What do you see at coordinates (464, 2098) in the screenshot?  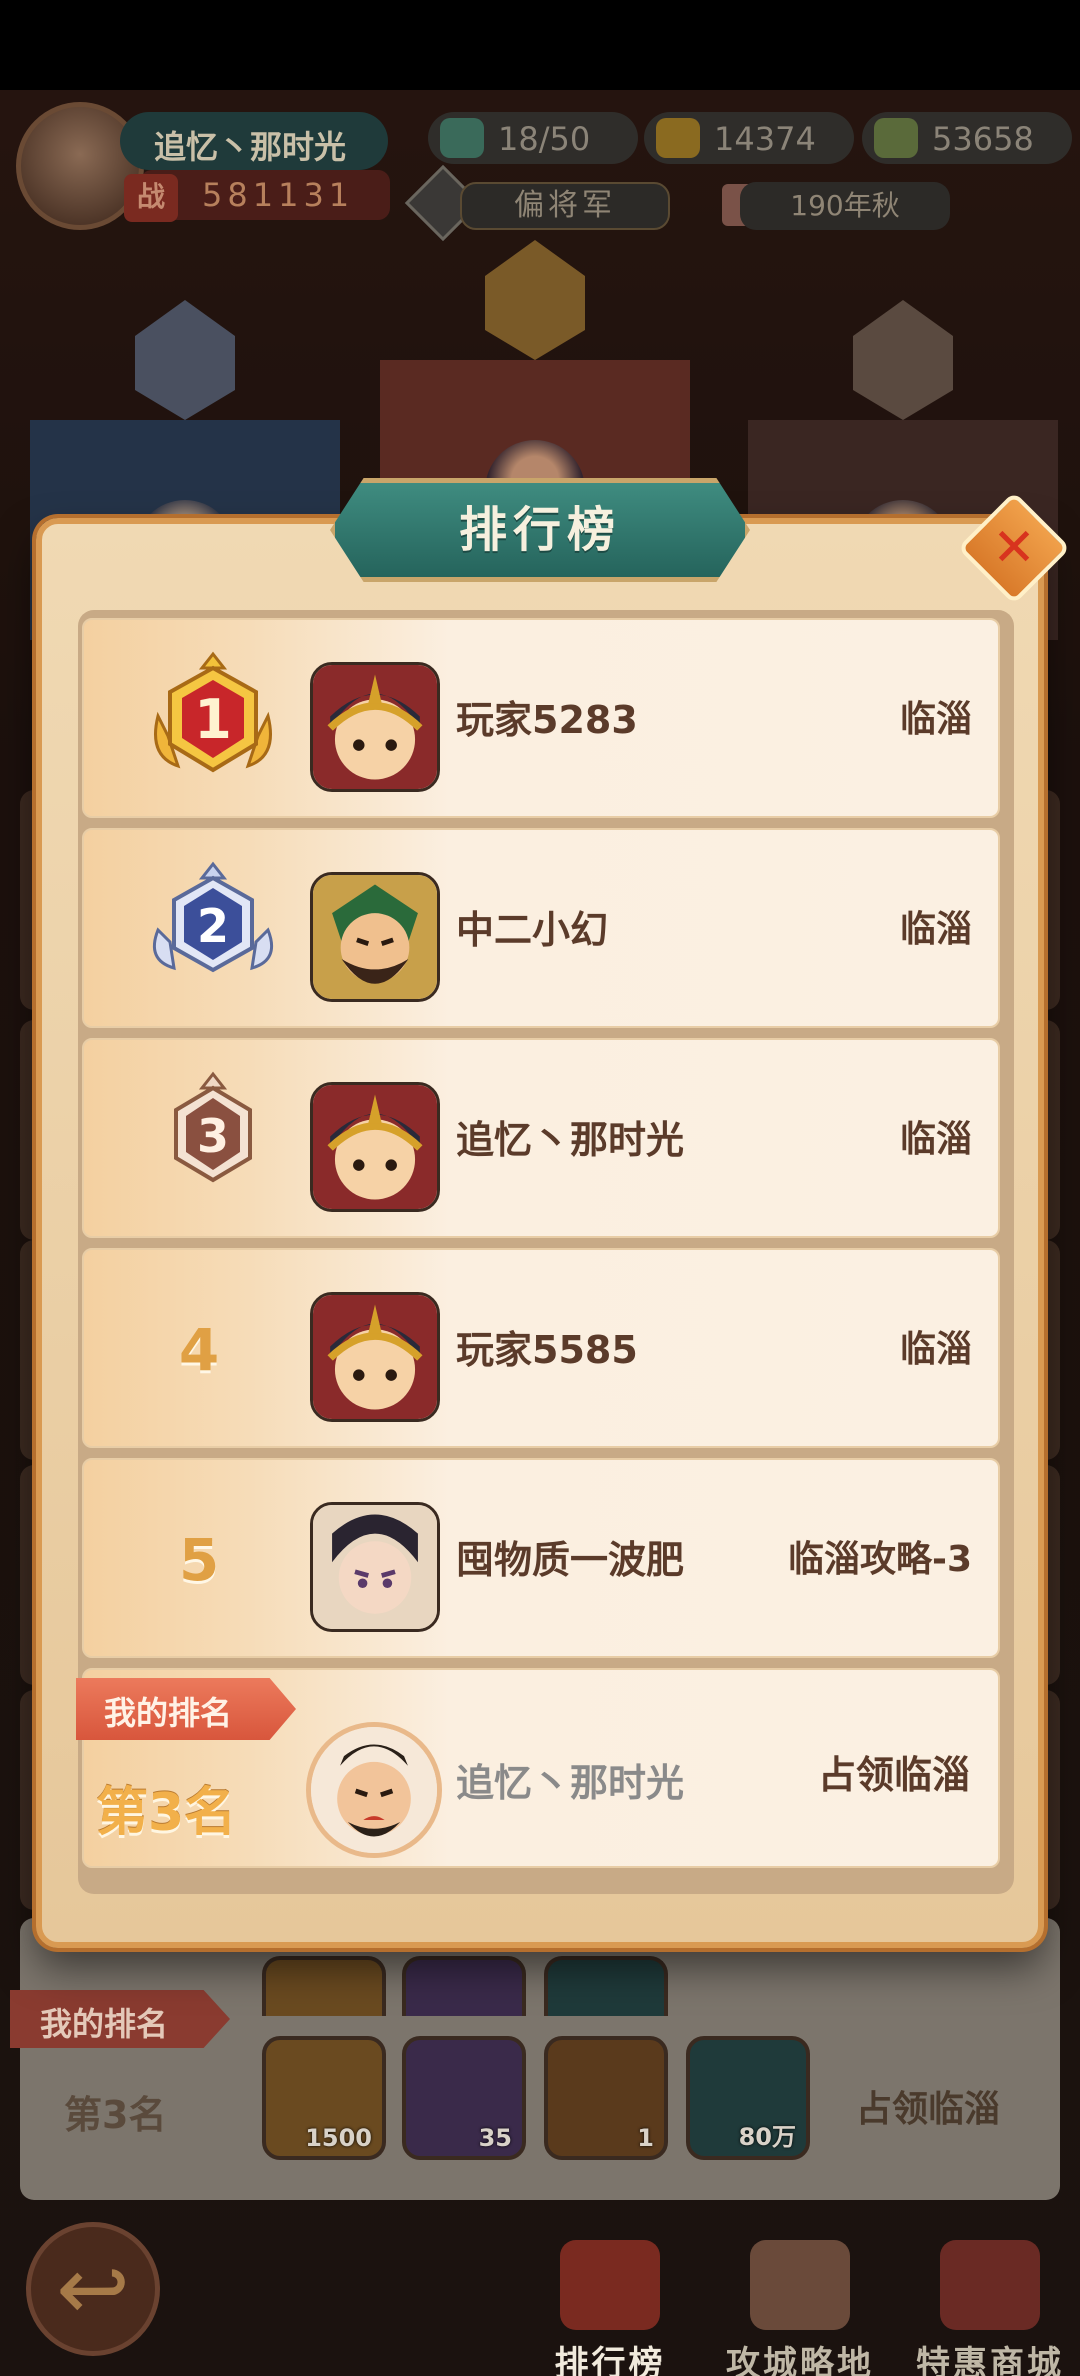 I see `purple-chest-icon: 35` at bounding box center [464, 2098].